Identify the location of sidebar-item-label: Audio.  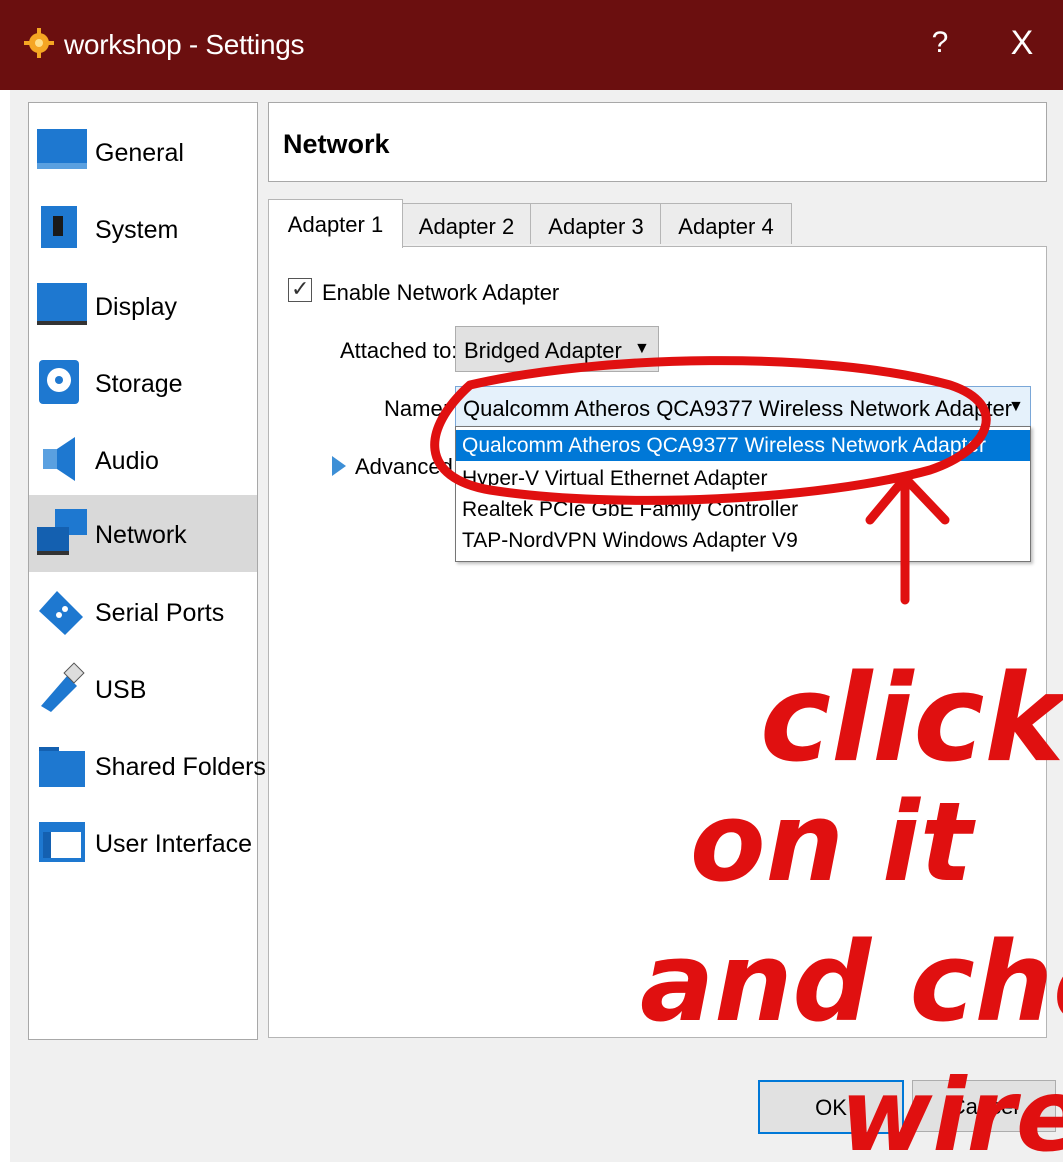
(127, 461).